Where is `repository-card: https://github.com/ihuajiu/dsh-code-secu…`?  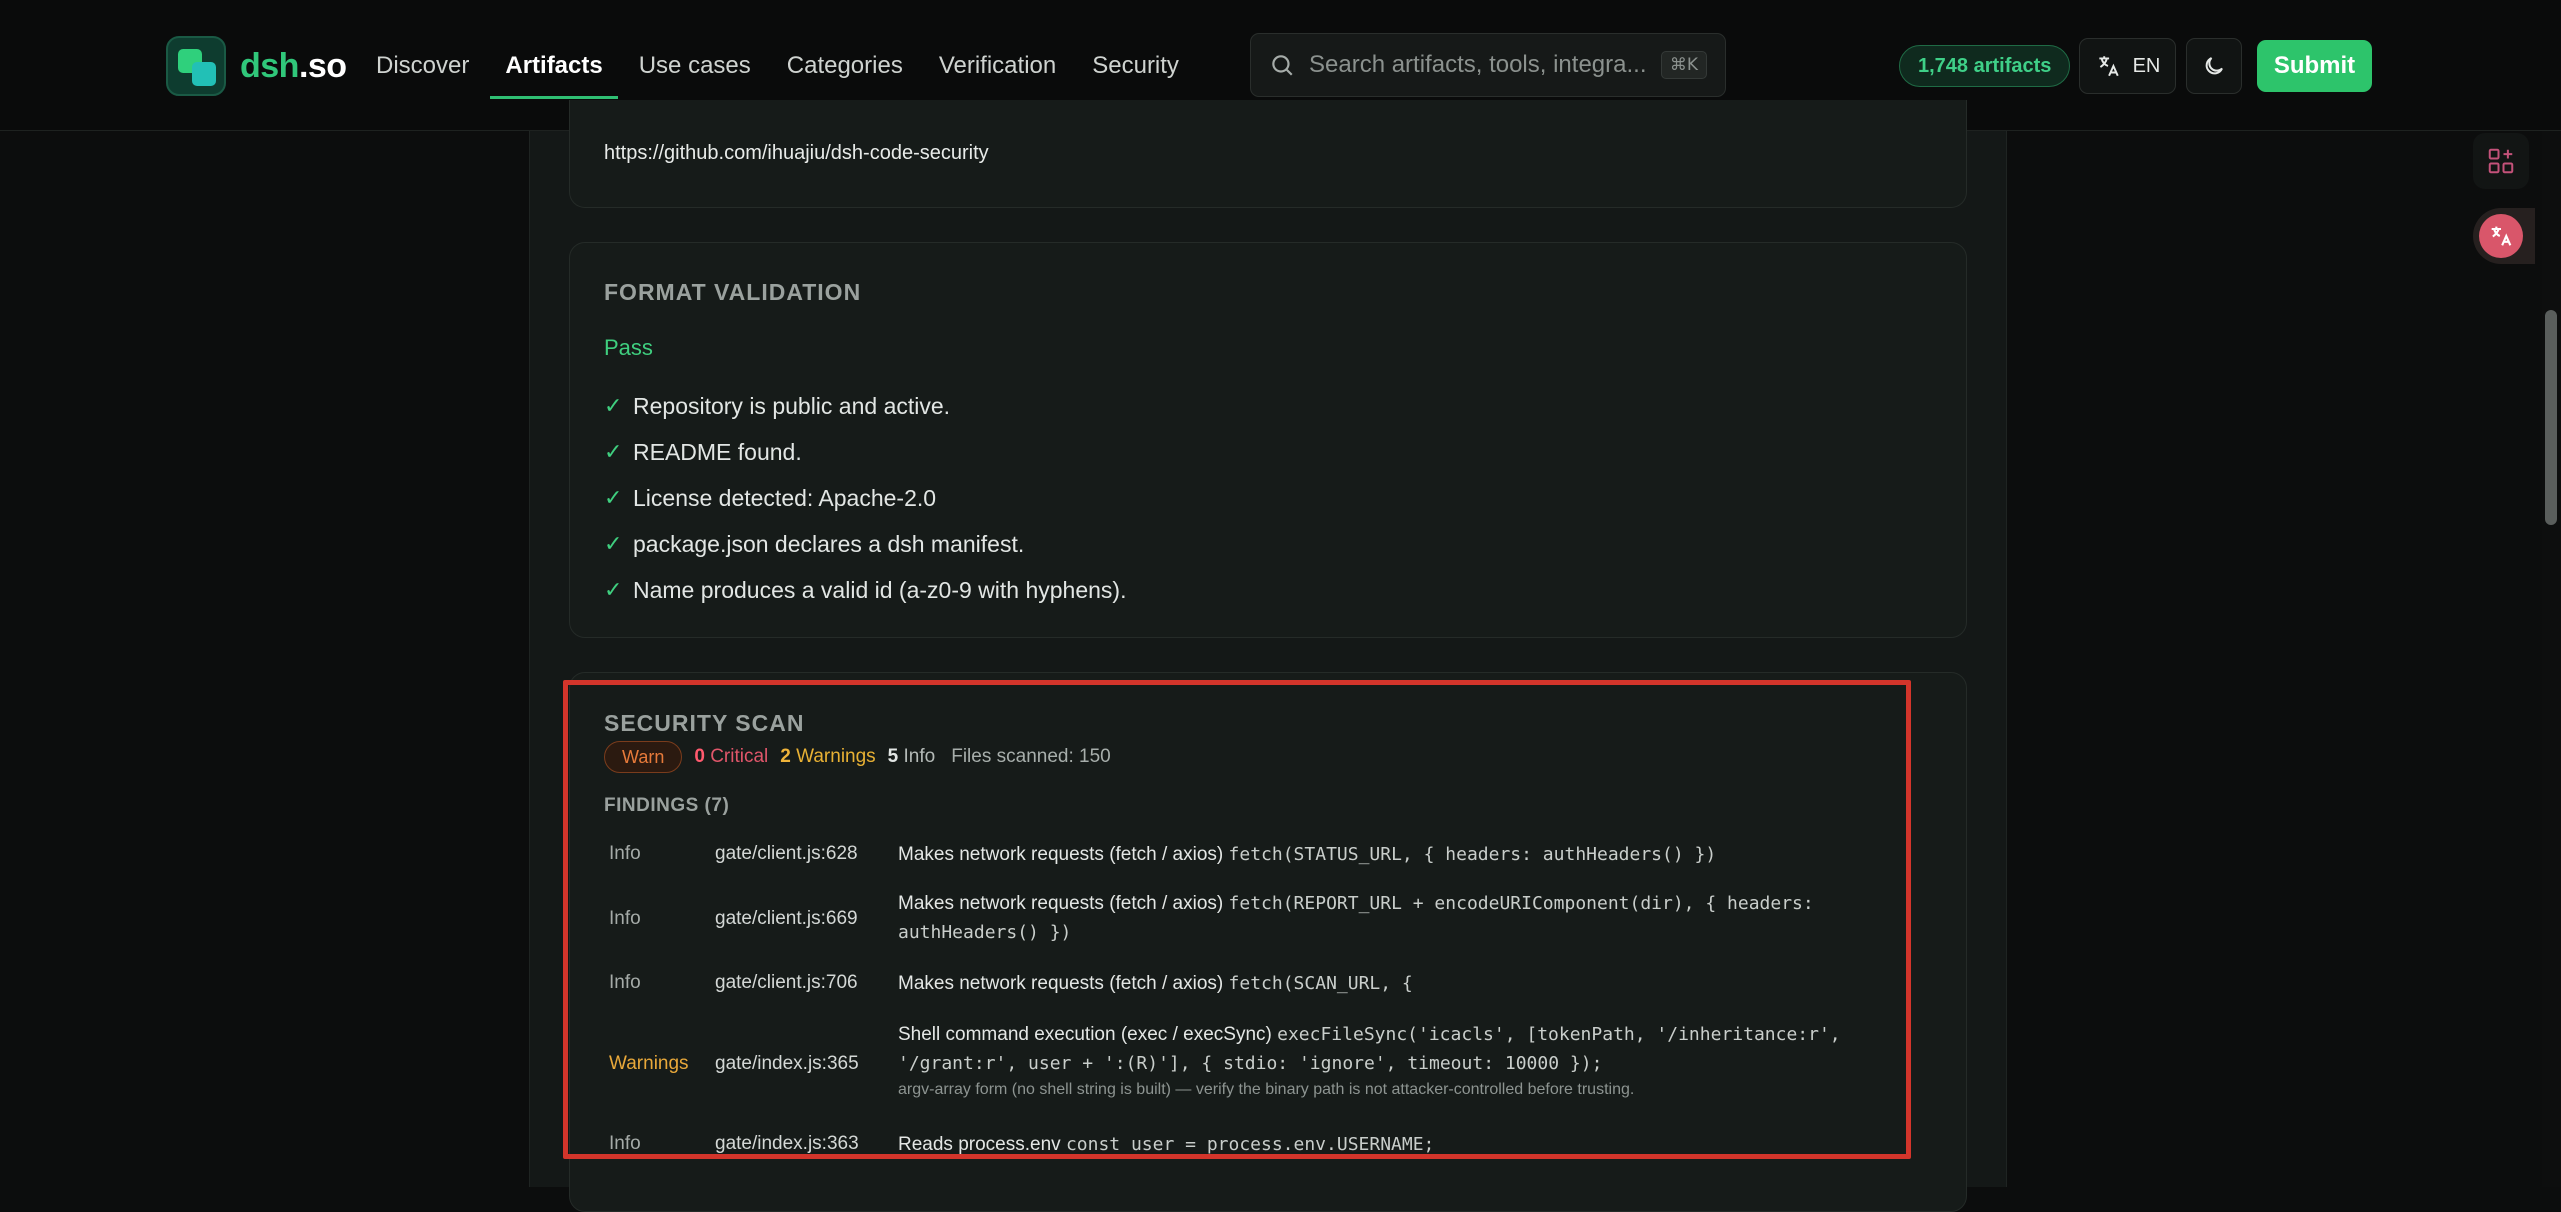
repository-card: https://github.com/ihuajiu/dsh-code-secu… is located at coordinates (1268, 154).